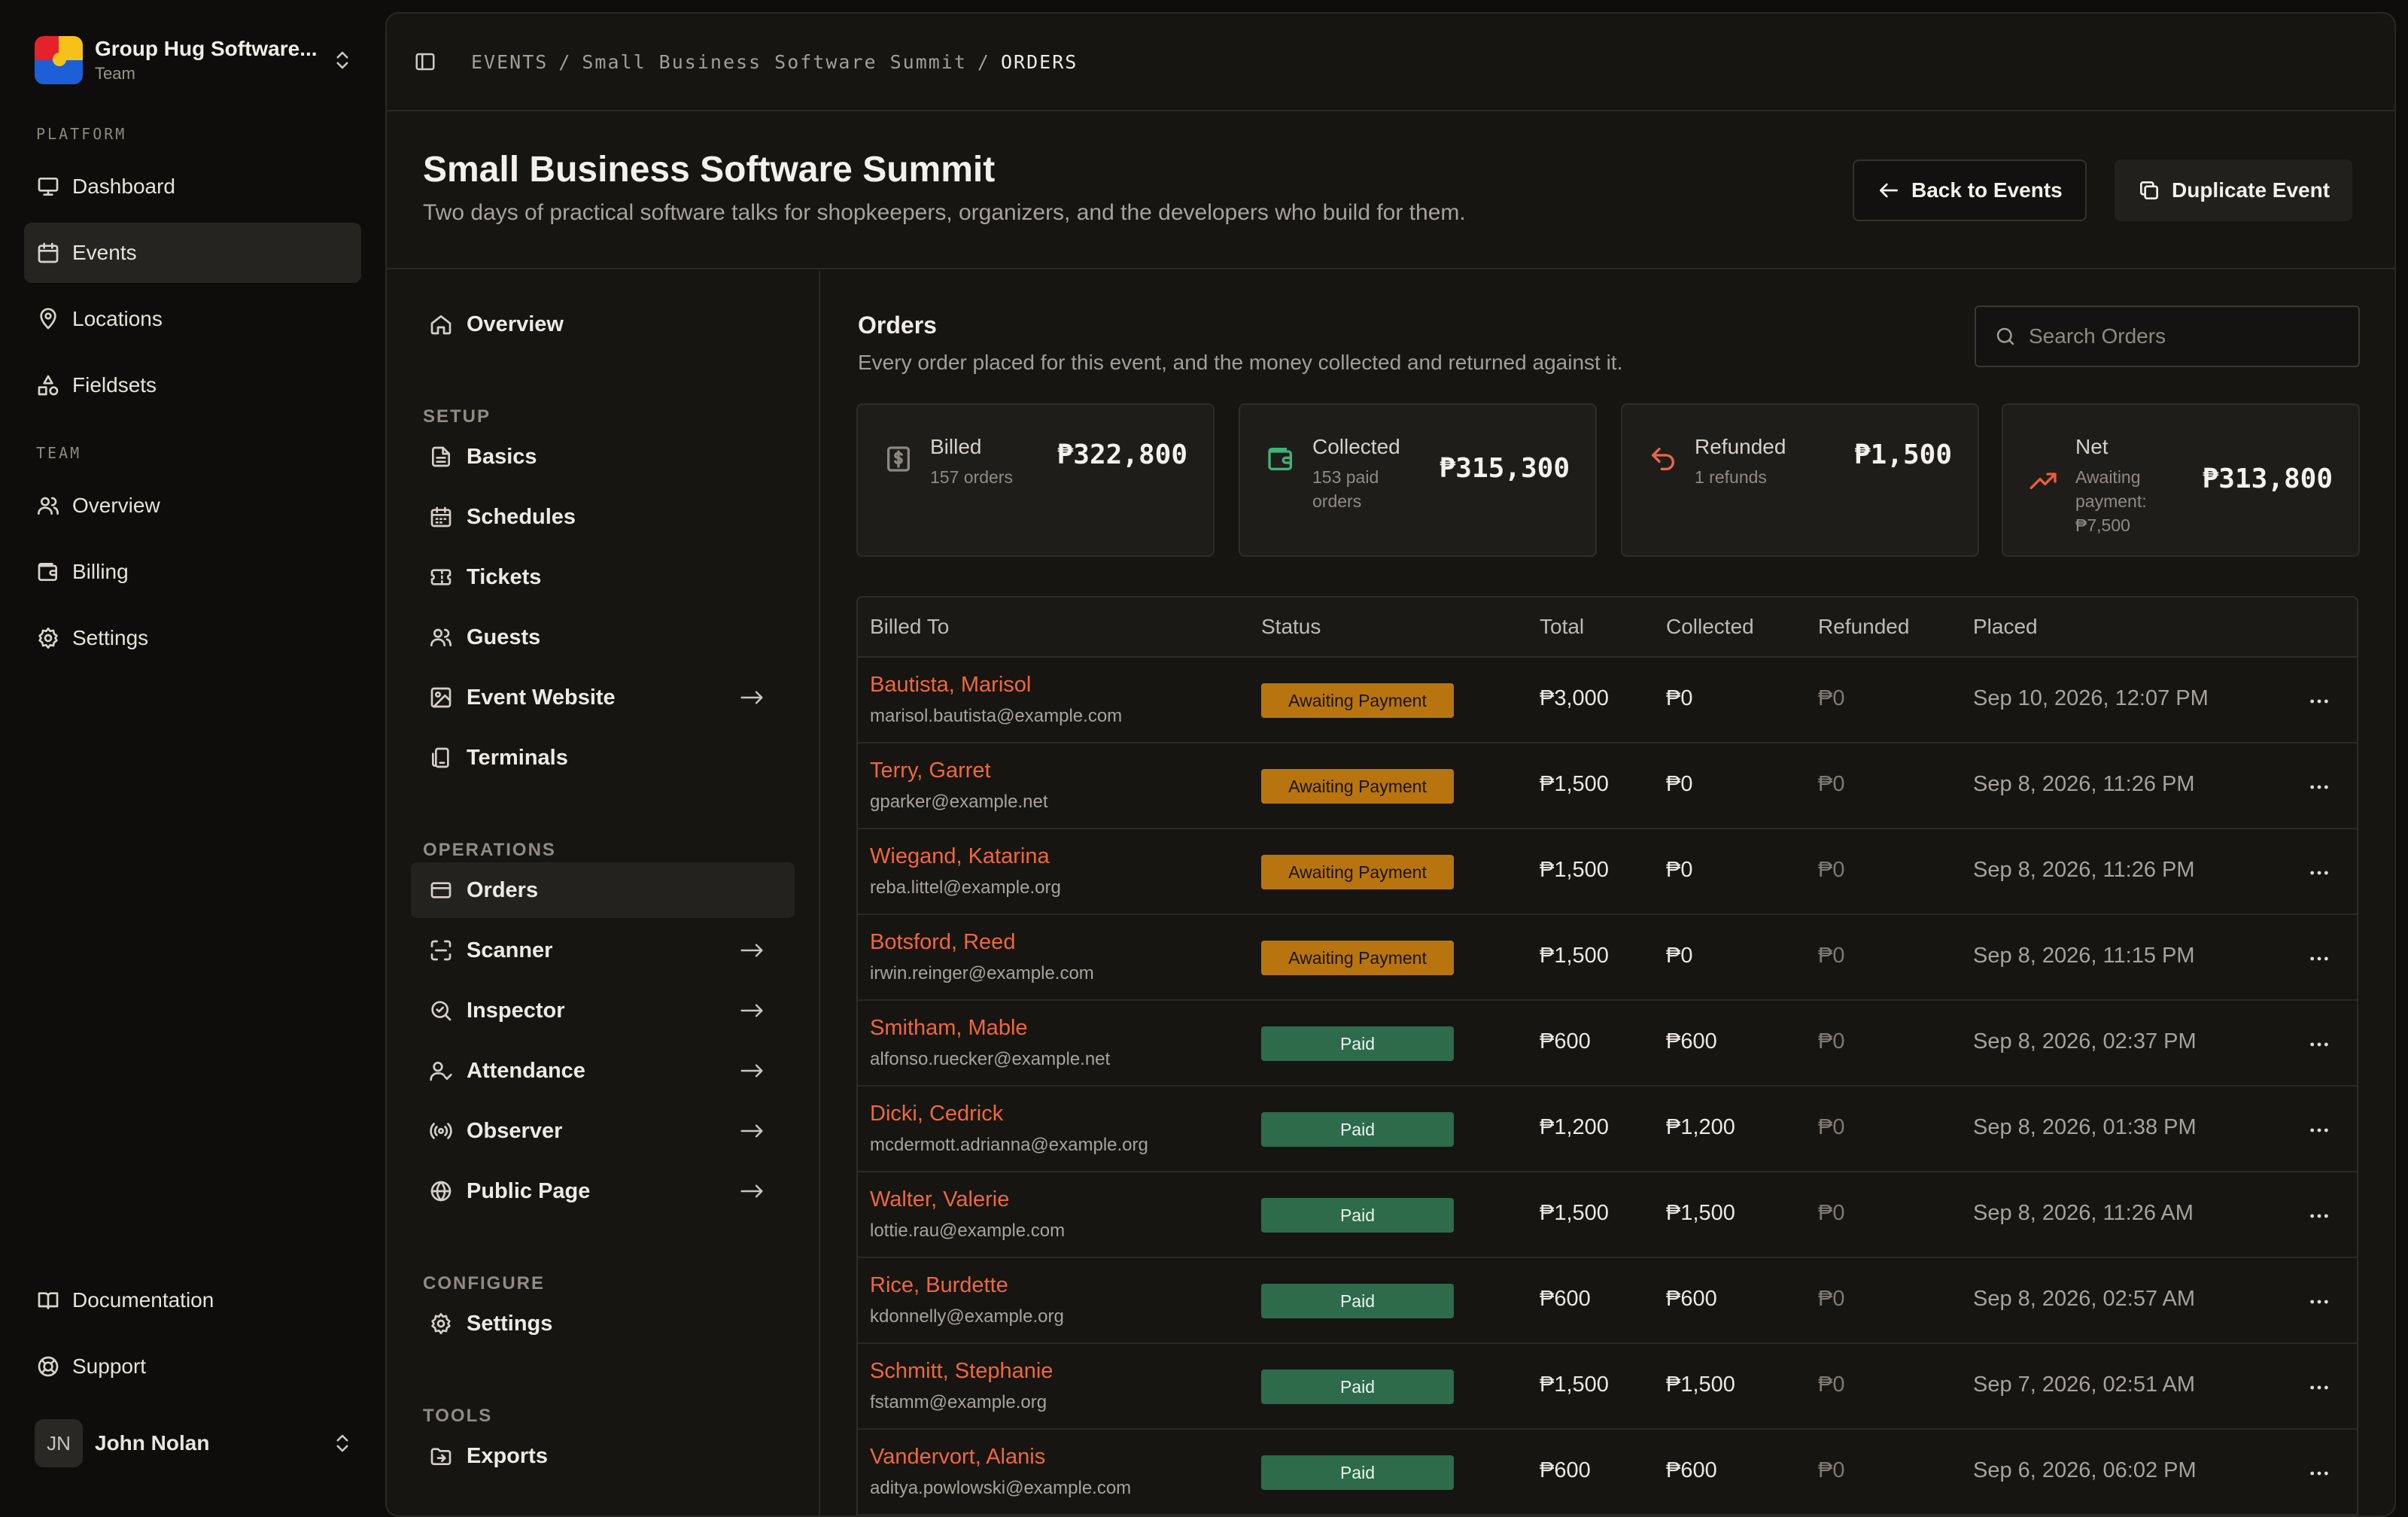 This screenshot has width=2408, height=1517. I want to click on billed-to-name: Botsford, Reed, so click(942, 942).